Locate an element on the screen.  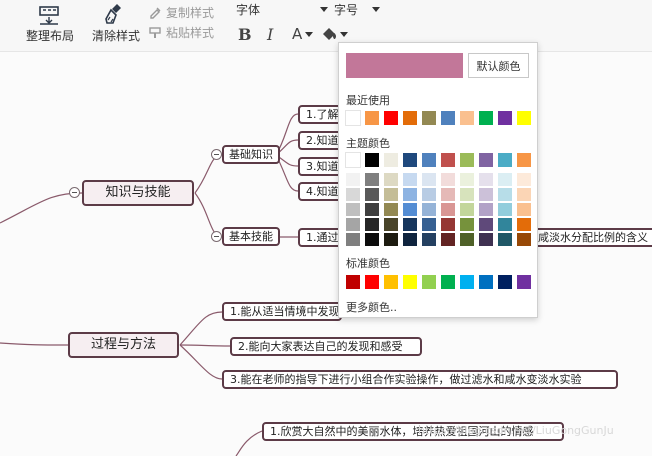
copy-style-button: 复制样式 is located at coordinates (181, 12).